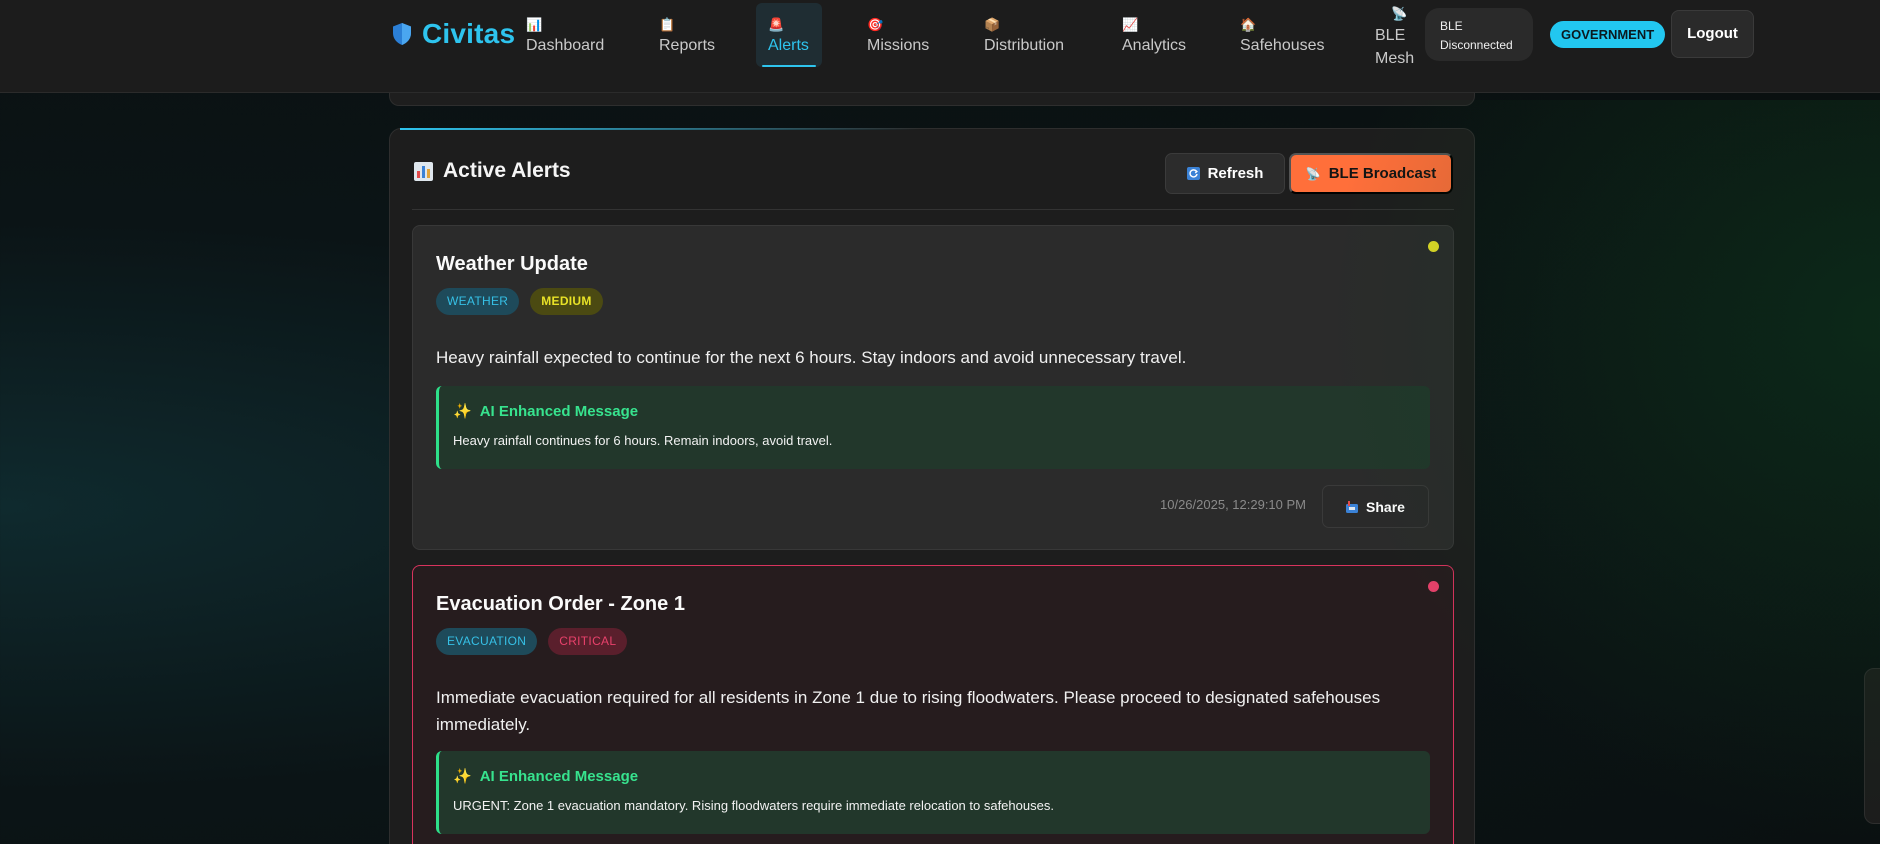 This screenshot has width=1880, height=844. Describe the element at coordinates (1395, 58) in the screenshot. I see `nav-label-line2: Mesh` at that location.